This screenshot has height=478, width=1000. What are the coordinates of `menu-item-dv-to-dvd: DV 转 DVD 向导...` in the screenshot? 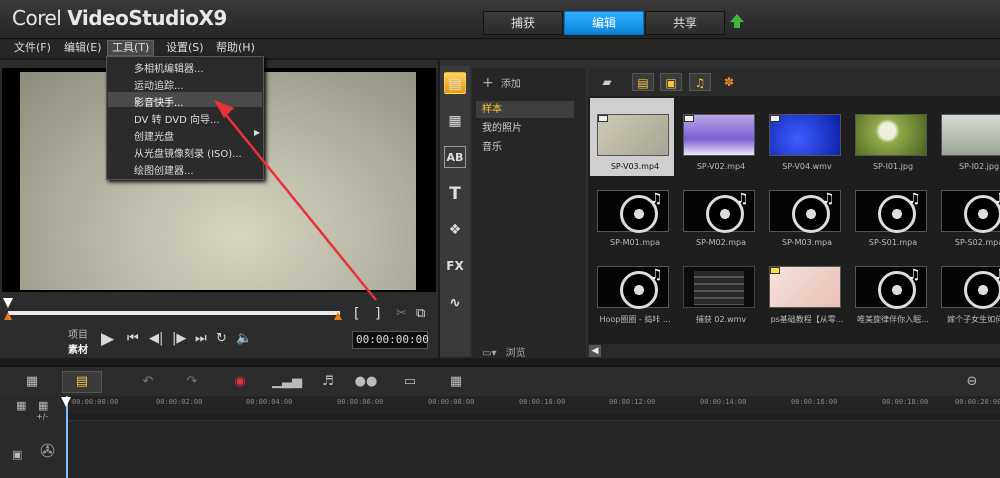 It's located at (177, 118).